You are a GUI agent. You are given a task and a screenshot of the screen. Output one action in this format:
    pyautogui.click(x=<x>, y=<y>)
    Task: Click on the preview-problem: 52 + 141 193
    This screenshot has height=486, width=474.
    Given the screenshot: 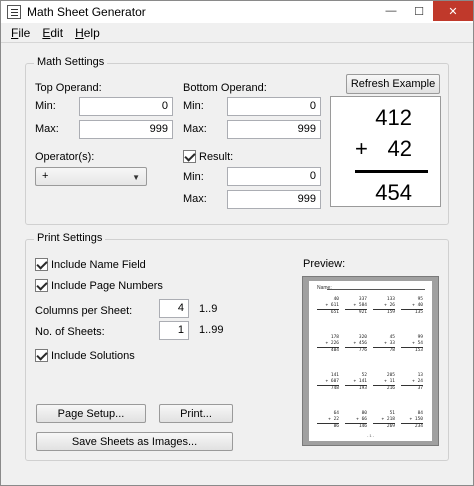 What is the action you would take?
    pyautogui.click(x=356, y=382)
    